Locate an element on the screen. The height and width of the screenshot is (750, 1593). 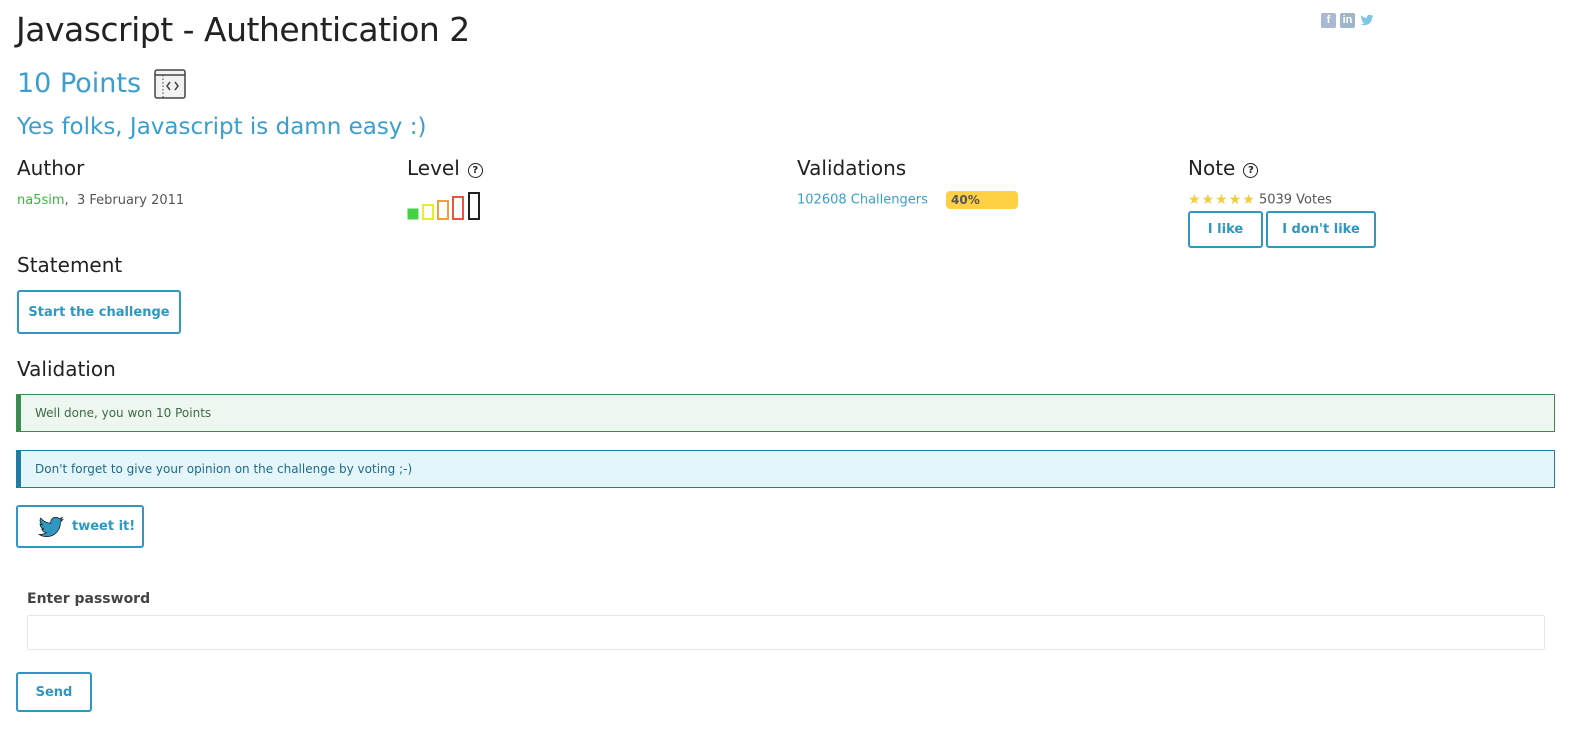
challengers-link: 102608 Challengers is located at coordinates (862, 200).